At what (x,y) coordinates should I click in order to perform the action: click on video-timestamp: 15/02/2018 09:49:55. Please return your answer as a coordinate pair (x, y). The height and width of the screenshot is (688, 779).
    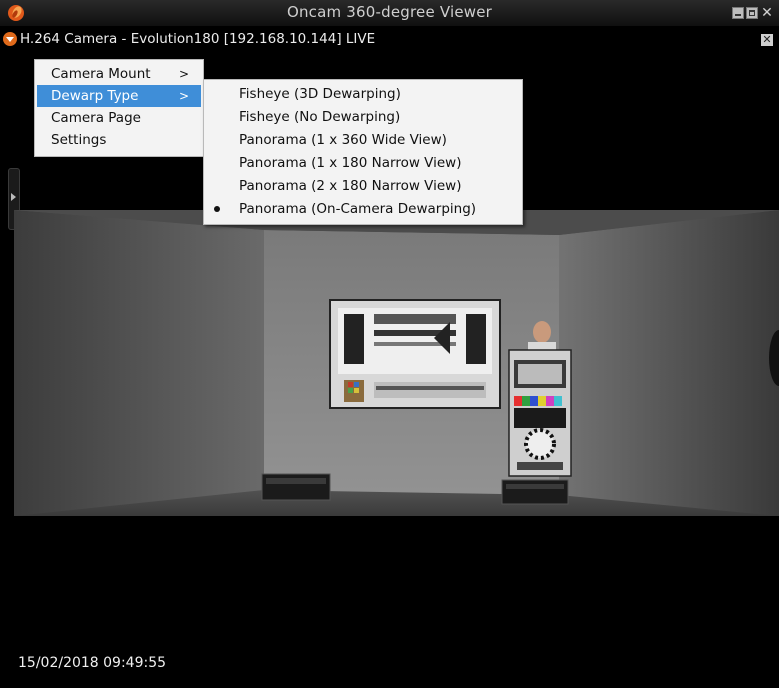
    Looking at the image, I should click on (92, 663).